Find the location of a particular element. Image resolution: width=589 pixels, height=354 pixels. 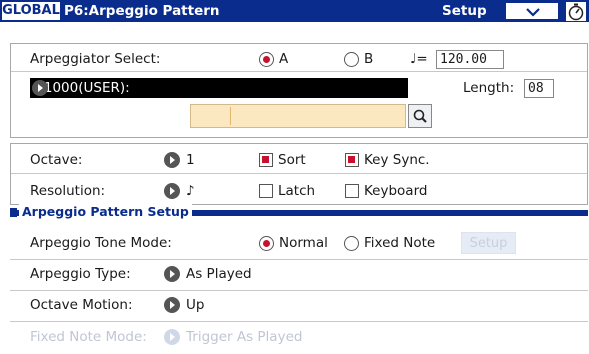

setup-label: Setup is located at coordinates (464, 11).